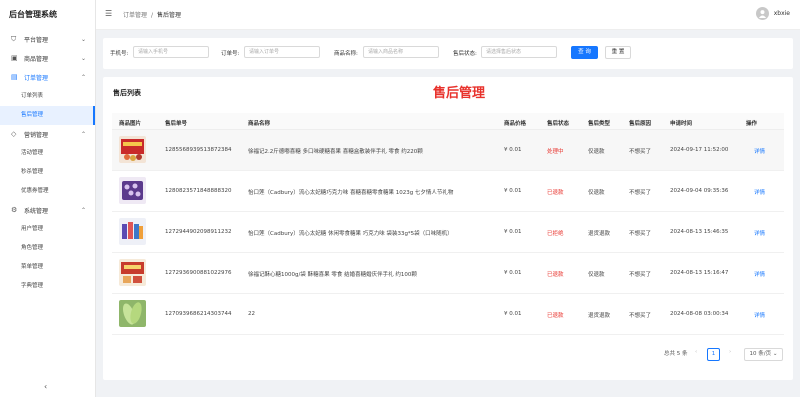 The image size is (800, 397). Describe the element at coordinates (230, 54) in the screenshot. I see `order-label: 订单号:` at that location.